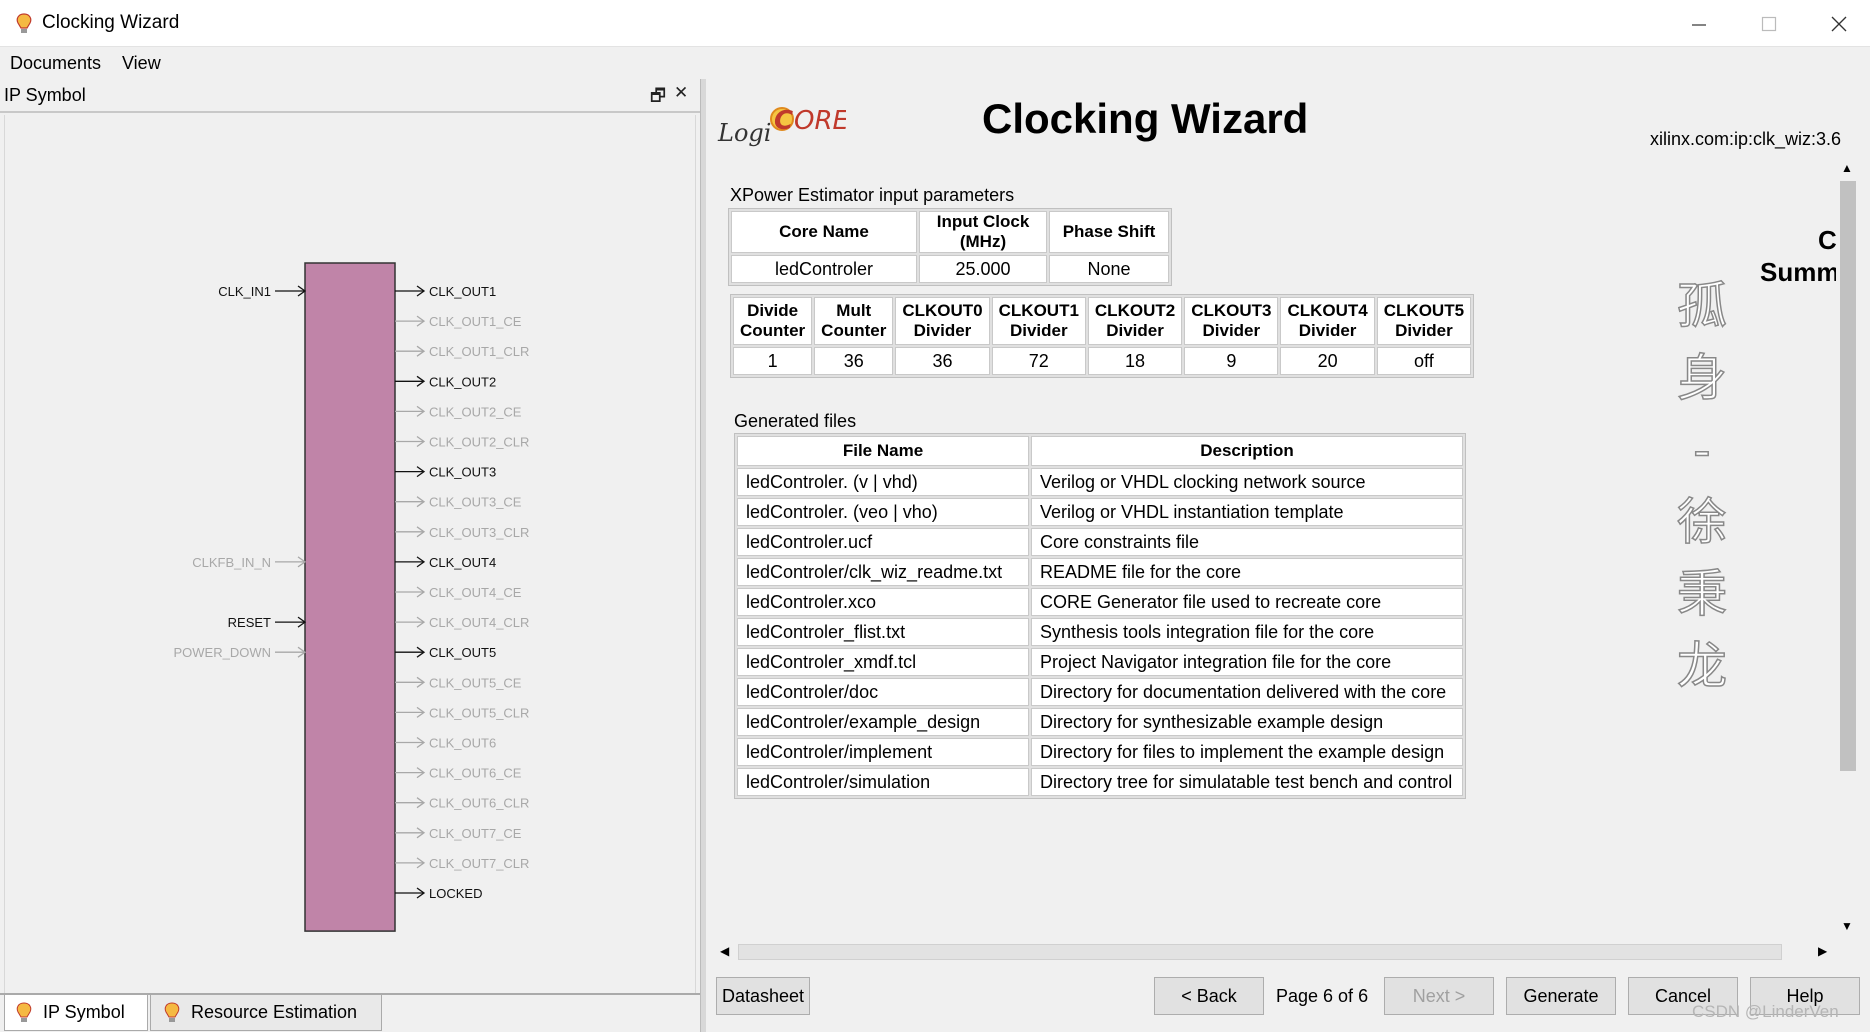  I want to click on file-name-cell: ledControler_flist.txt, so click(883, 632).